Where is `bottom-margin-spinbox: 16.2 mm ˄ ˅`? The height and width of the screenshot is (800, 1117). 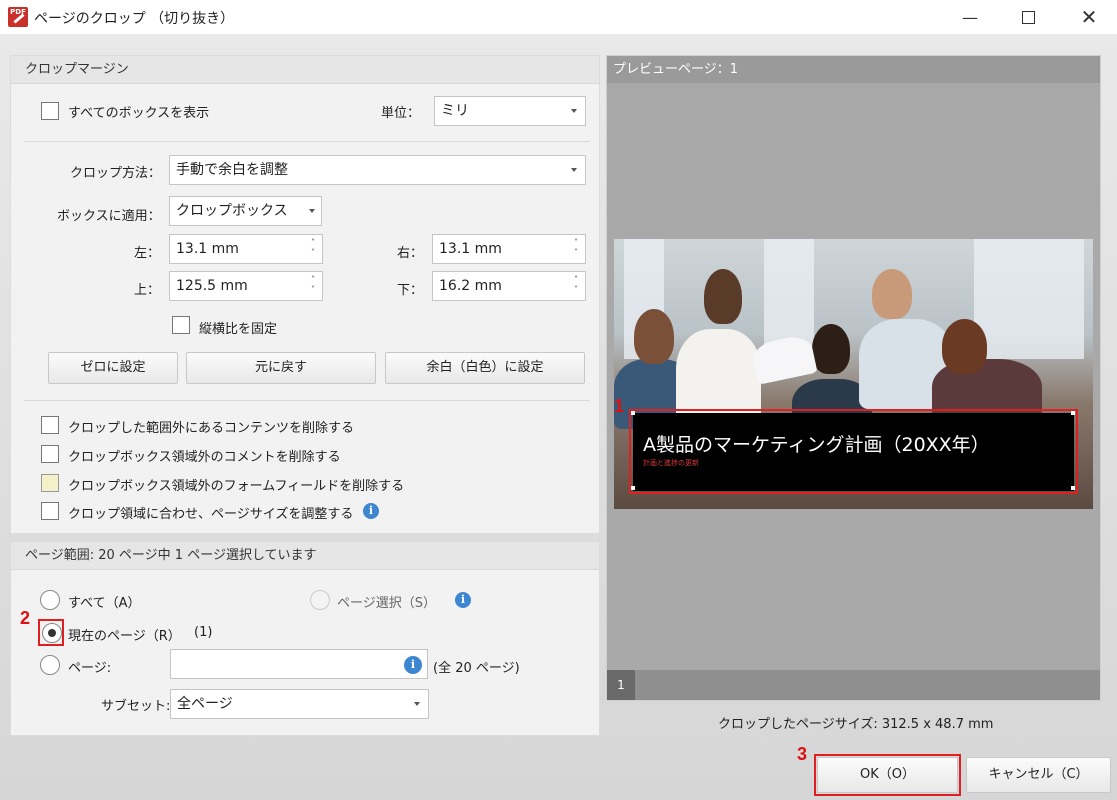
bottom-margin-spinbox: 16.2 mm ˄ ˅ is located at coordinates (509, 286).